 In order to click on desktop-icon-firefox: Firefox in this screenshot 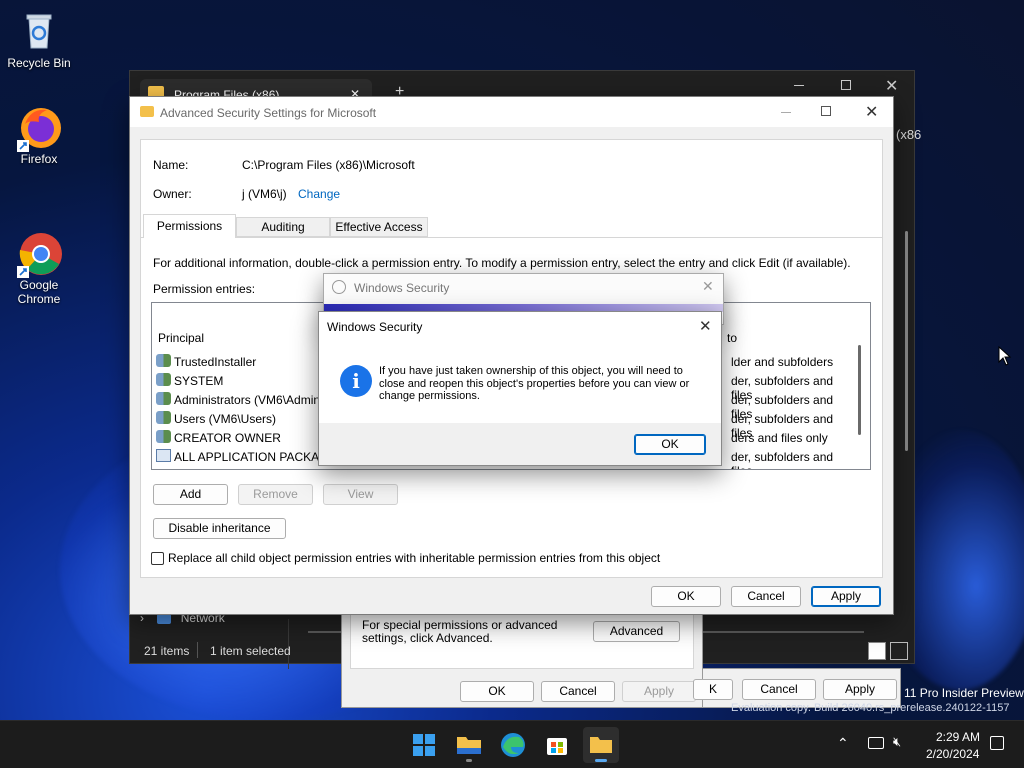, I will do `click(39, 135)`.